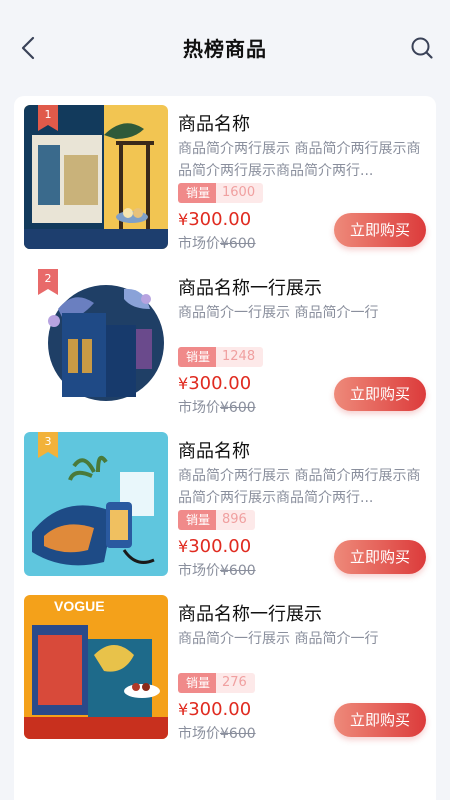 The height and width of the screenshot is (800, 450). I want to click on sales-count: 1248, so click(240, 357).